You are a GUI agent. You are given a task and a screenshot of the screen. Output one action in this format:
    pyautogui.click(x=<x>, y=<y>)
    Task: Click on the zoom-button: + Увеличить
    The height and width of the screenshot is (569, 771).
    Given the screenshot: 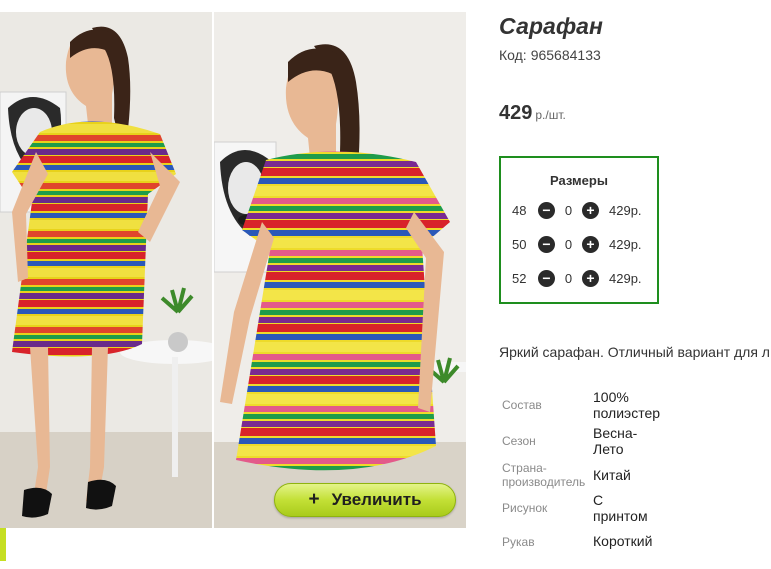 What is the action you would take?
    pyautogui.click(x=365, y=500)
    